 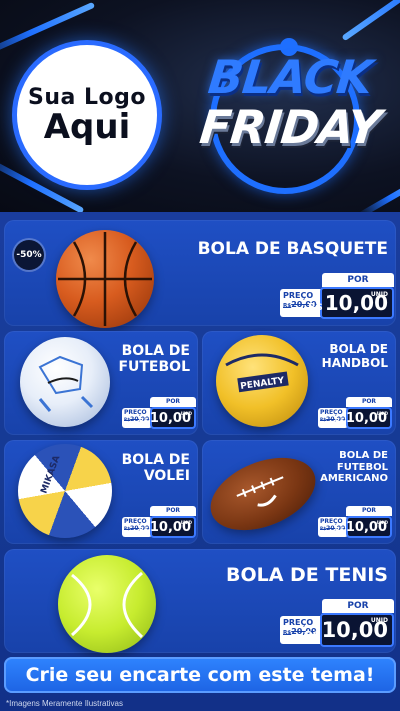 I want to click on svg-text: MIKASA, so click(x=50, y=474).